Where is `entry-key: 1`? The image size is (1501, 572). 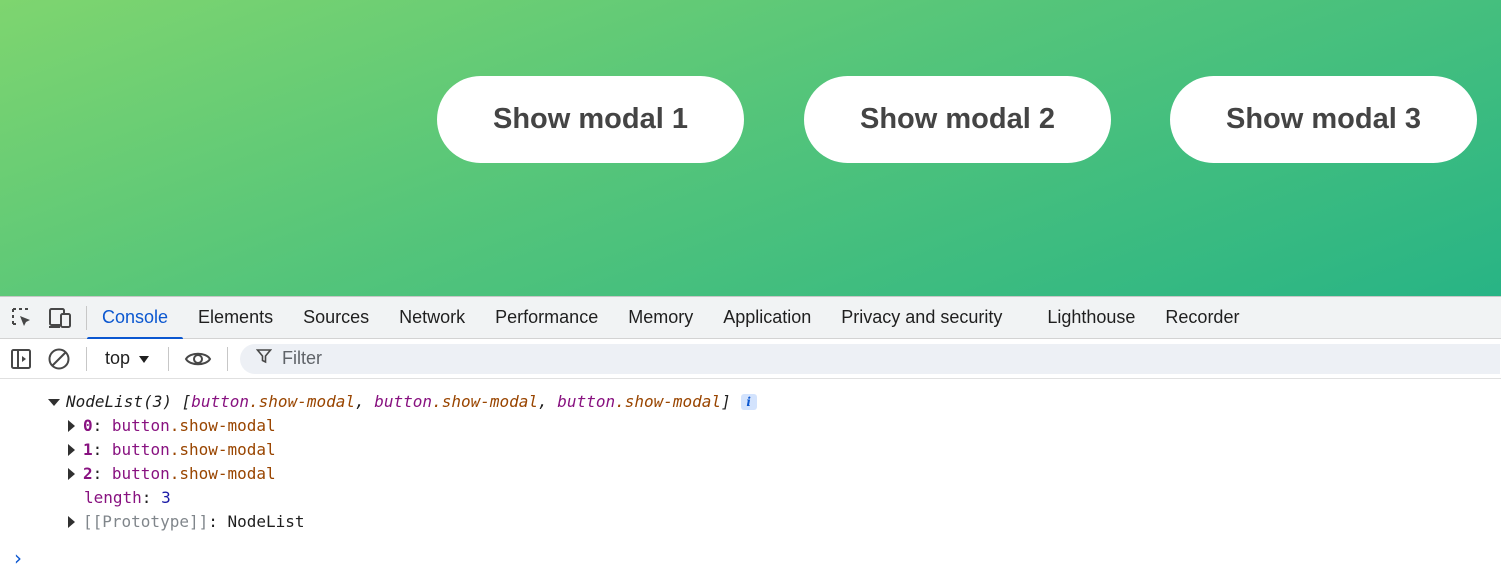 entry-key: 1 is located at coordinates (88, 449).